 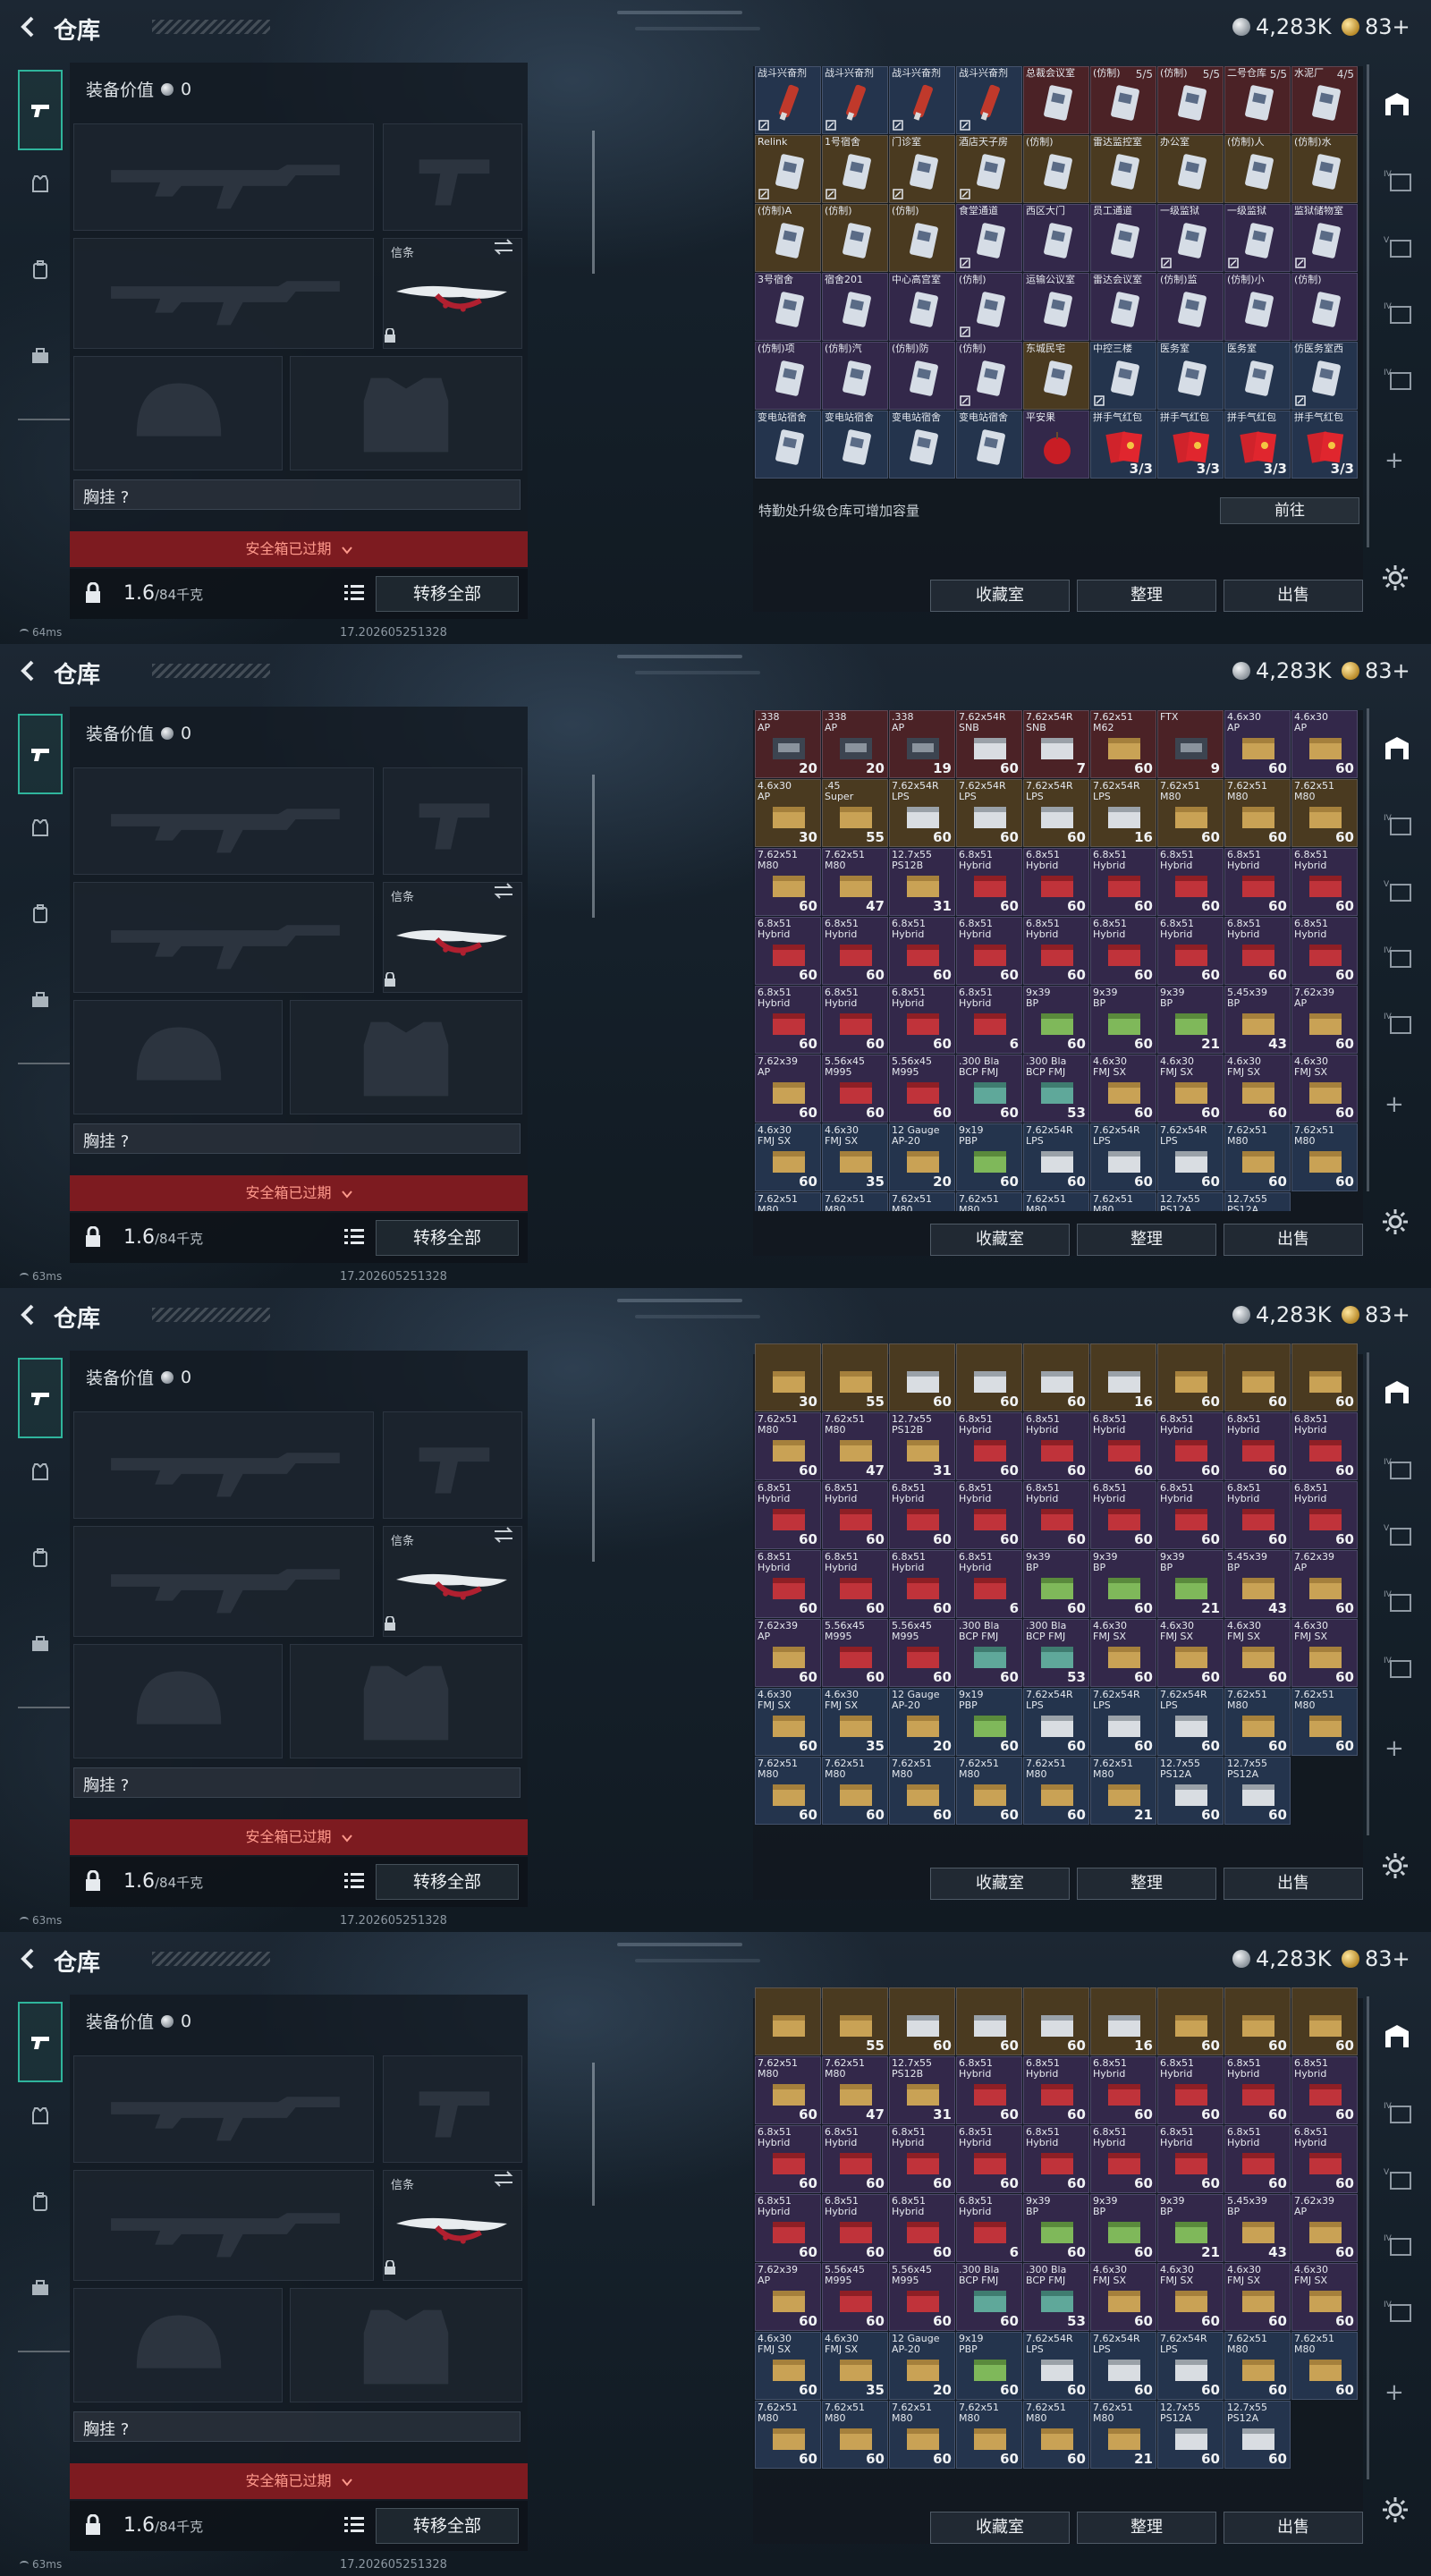 I want to click on storage-scrollbar, so click(x=1368, y=949).